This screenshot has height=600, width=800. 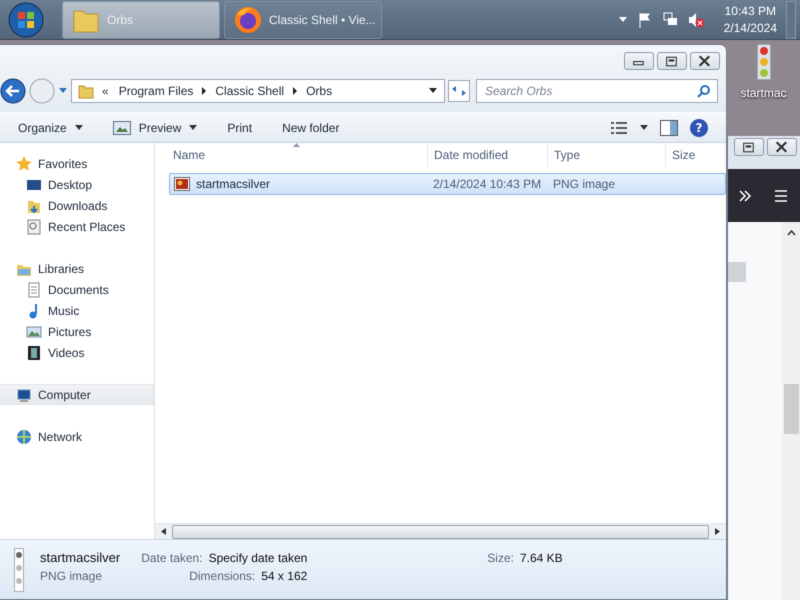 I want to click on property-label: Size:, so click(x=500, y=558).